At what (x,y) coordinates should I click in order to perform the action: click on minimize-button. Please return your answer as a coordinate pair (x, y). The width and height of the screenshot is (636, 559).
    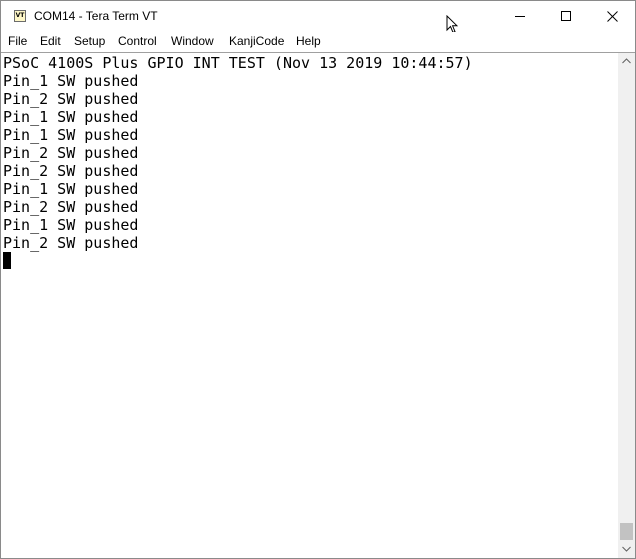
    Looking at the image, I should click on (520, 16).